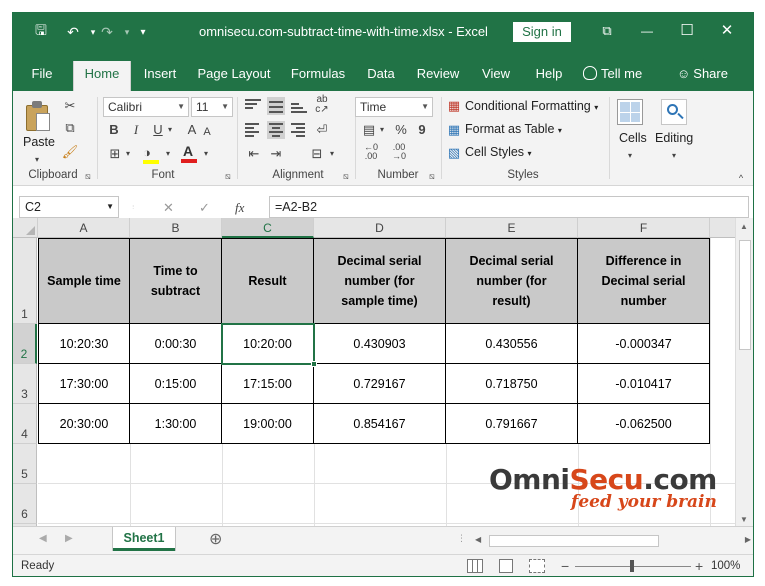  Describe the element at coordinates (454, 153) in the screenshot. I see `cell-styles-icon: ▧` at that location.